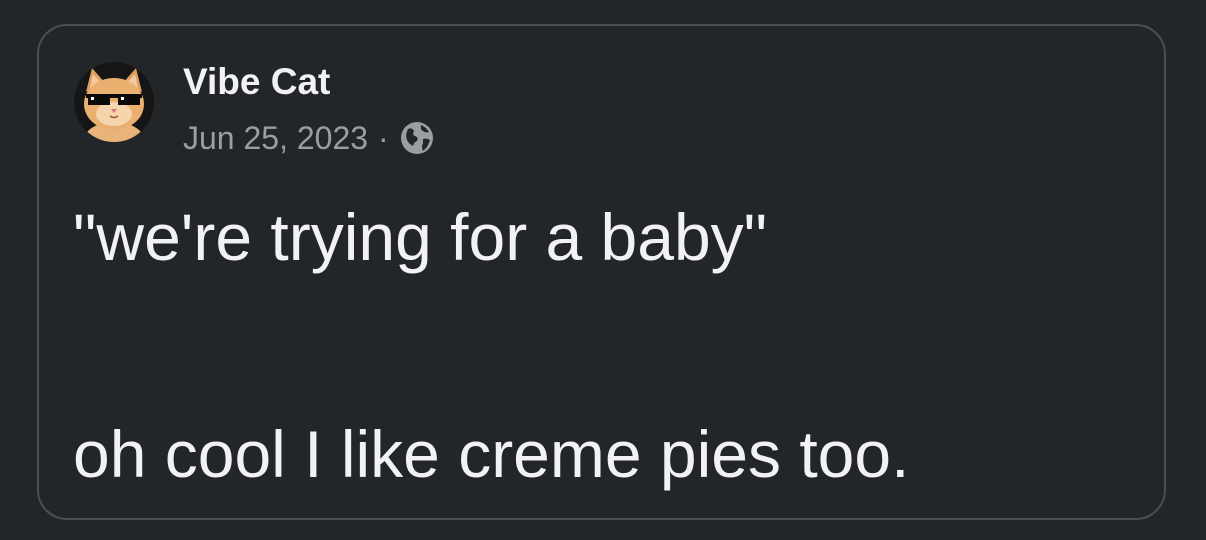 The width and height of the screenshot is (1206, 540). Describe the element at coordinates (256, 82) in the screenshot. I see `author-name: Vibe Cat` at that location.